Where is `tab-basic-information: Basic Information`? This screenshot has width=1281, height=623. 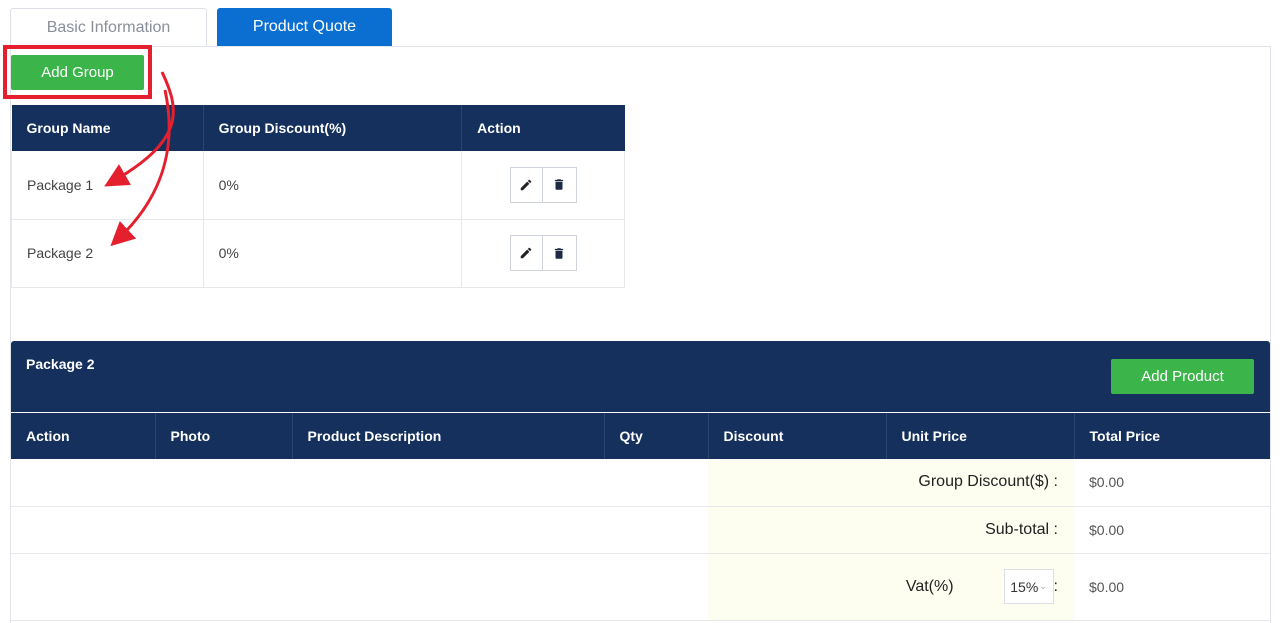 tab-basic-information: Basic Information is located at coordinates (108, 27).